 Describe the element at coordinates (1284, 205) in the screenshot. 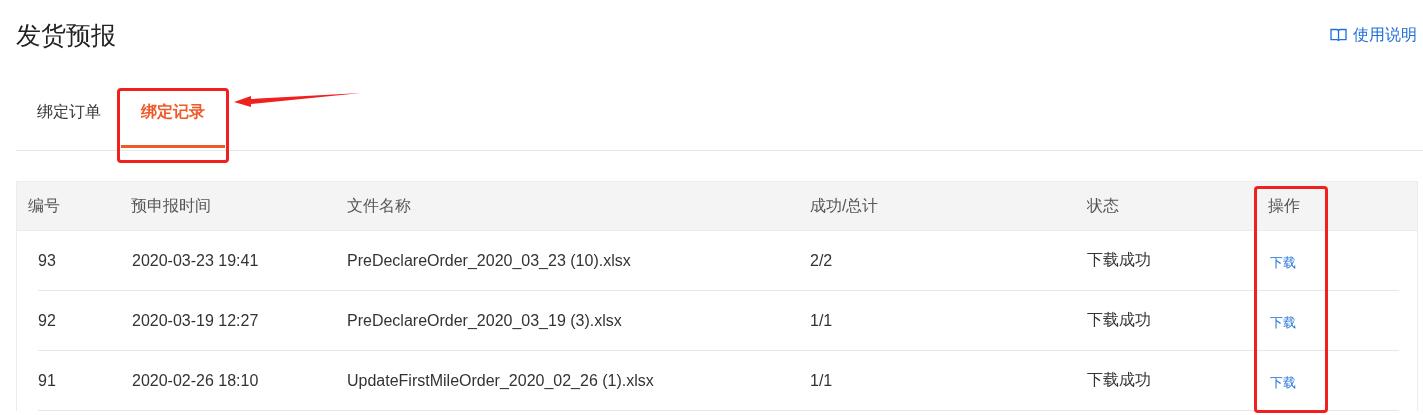

I see `column-header: 操作` at that location.